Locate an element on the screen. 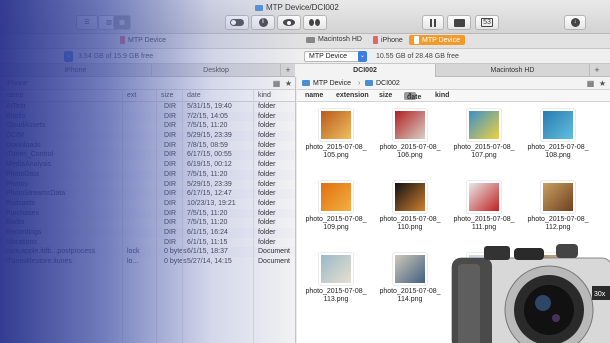 This screenshot has height=343, width=610. table-row: Purchases DIR 7/5/15, 11:20 folder is located at coordinates (147, 213).